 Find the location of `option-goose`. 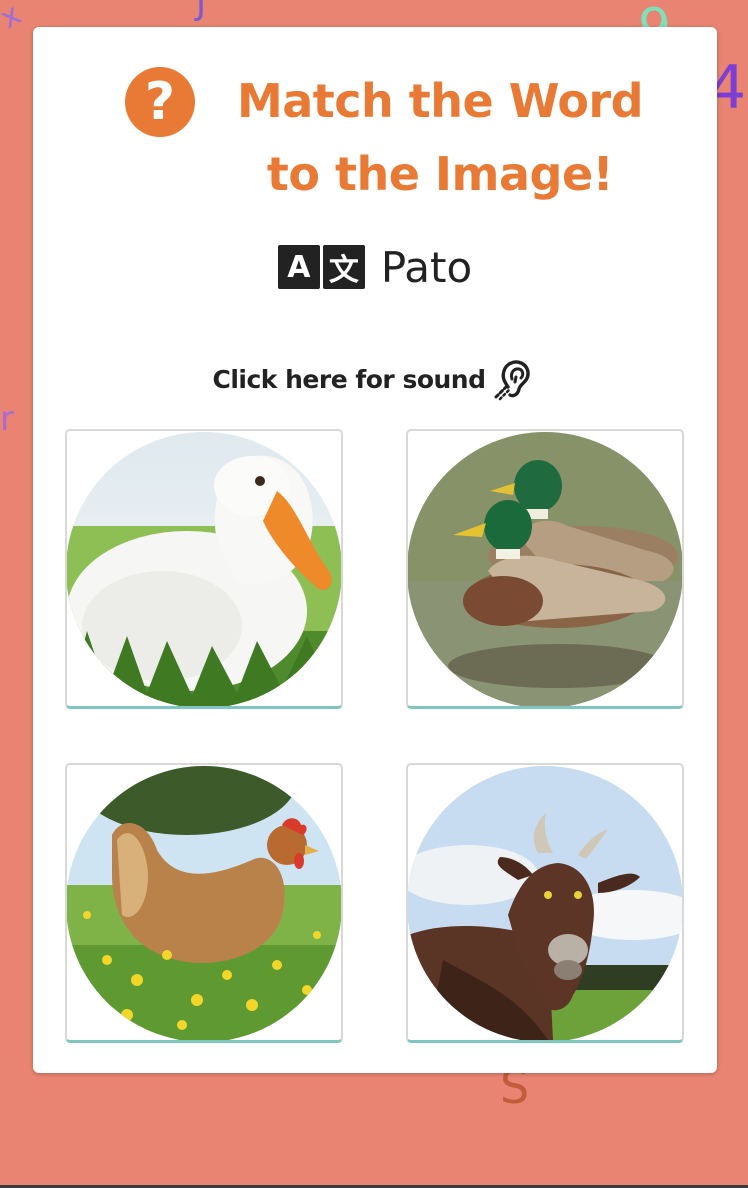

option-goose is located at coordinates (204, 569).